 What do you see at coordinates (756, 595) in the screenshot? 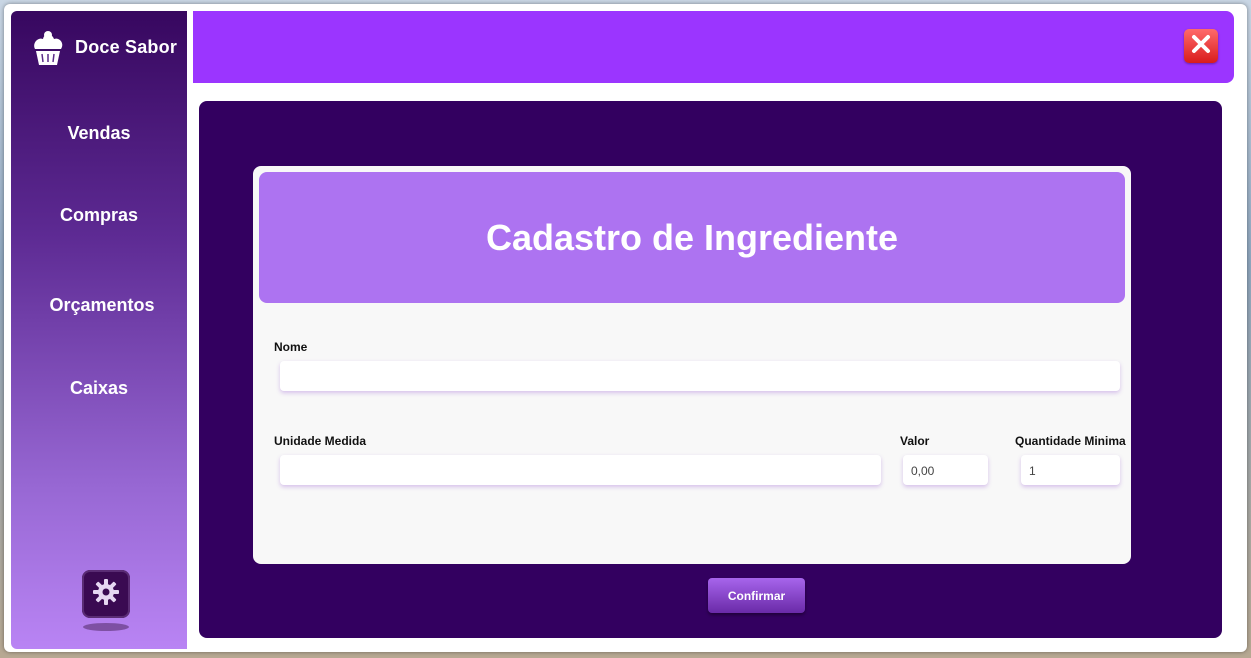
I see `confirm-button: Confirmar` at bounding box center [756, 595].